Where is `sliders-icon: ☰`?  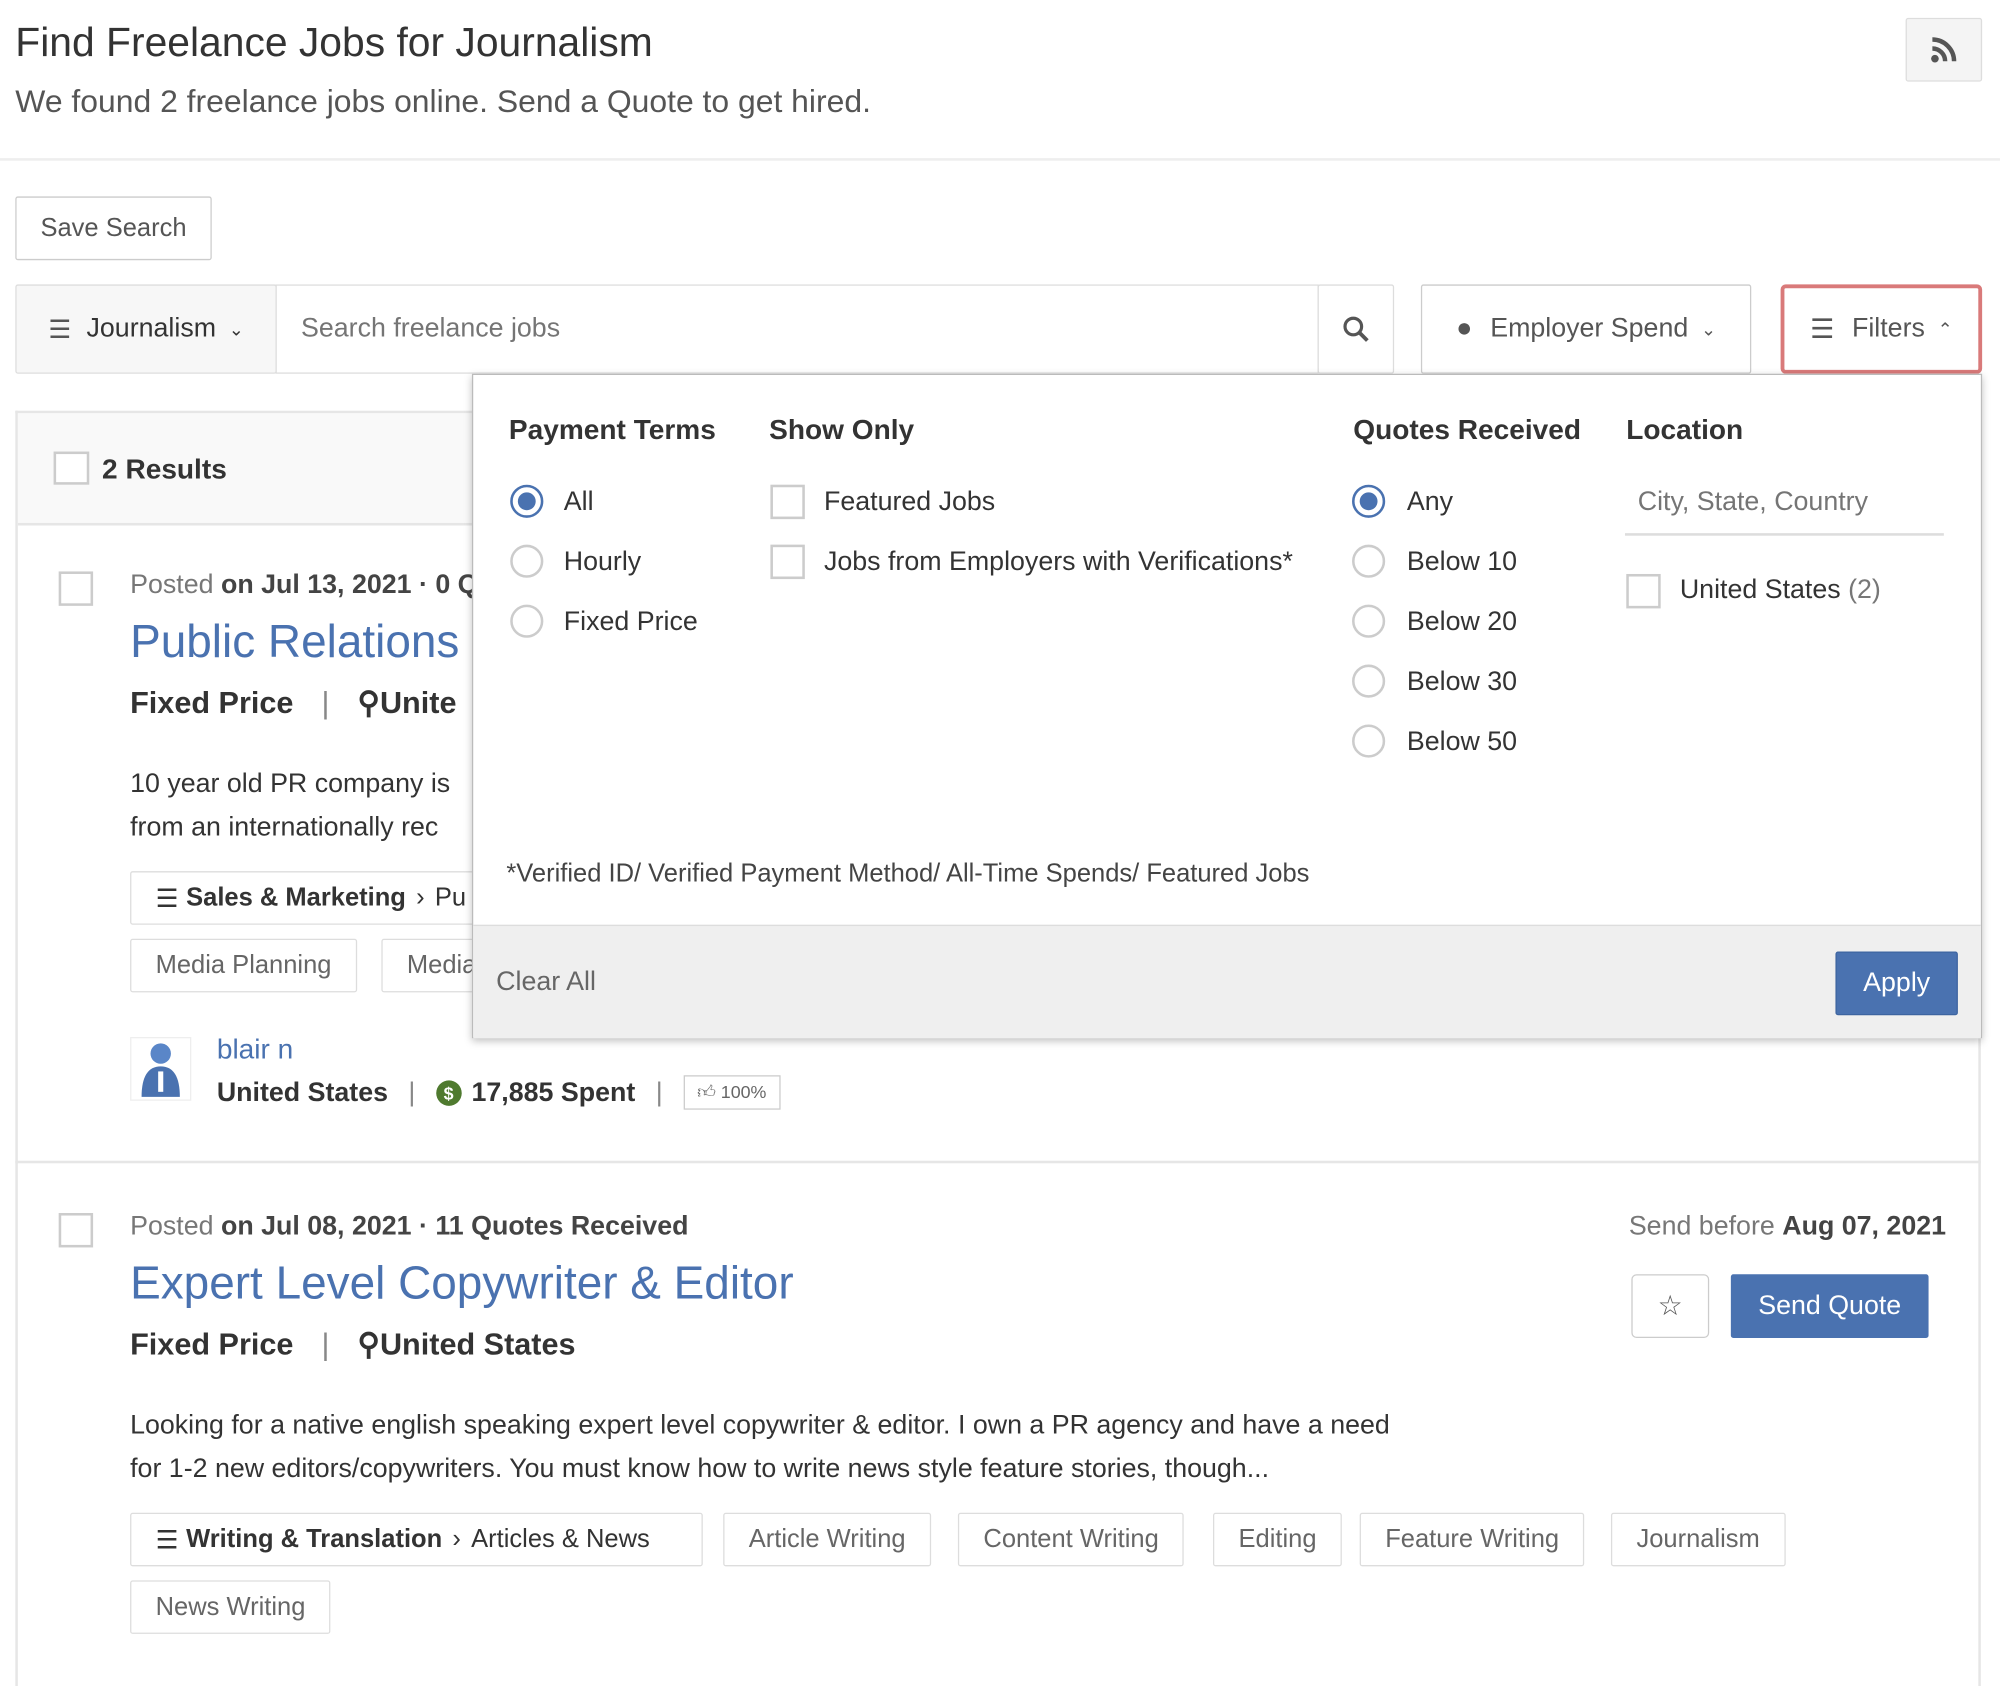 sliders-icon: ☰ is located at coordinates (1822, 329).